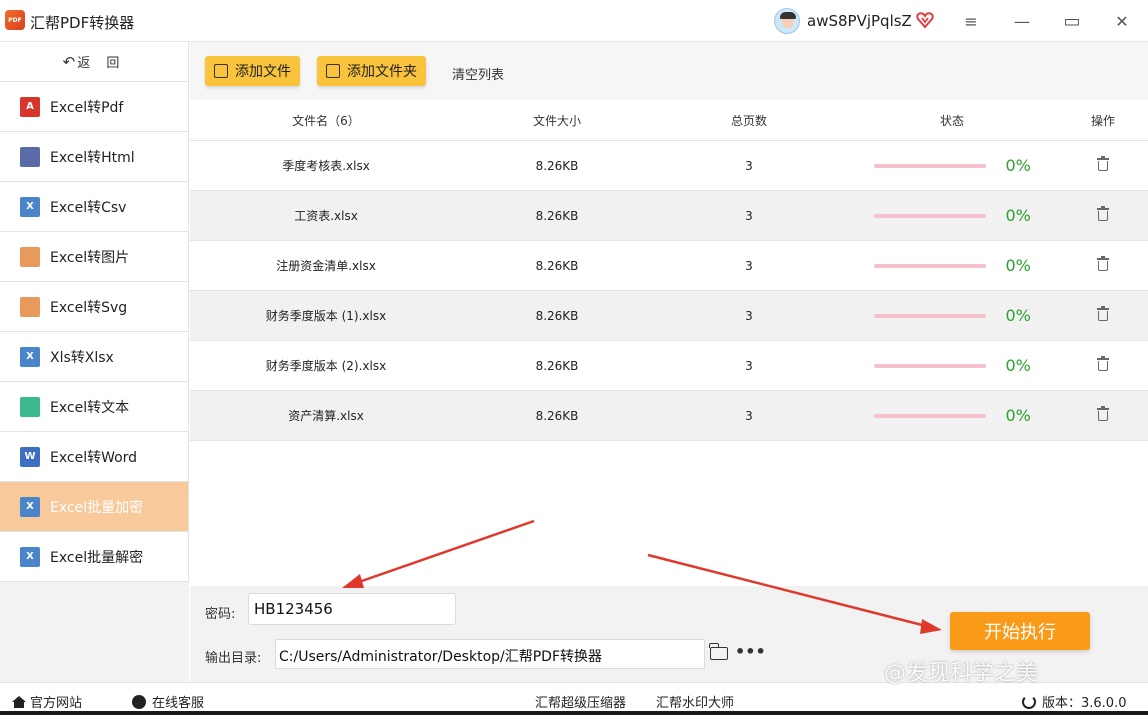 This screenshot has width=1148, height=715. What do you see at coordinates (971, 21) in the screenshot?
I see `menu-icon: ≡` at bounding box center [971, 21].